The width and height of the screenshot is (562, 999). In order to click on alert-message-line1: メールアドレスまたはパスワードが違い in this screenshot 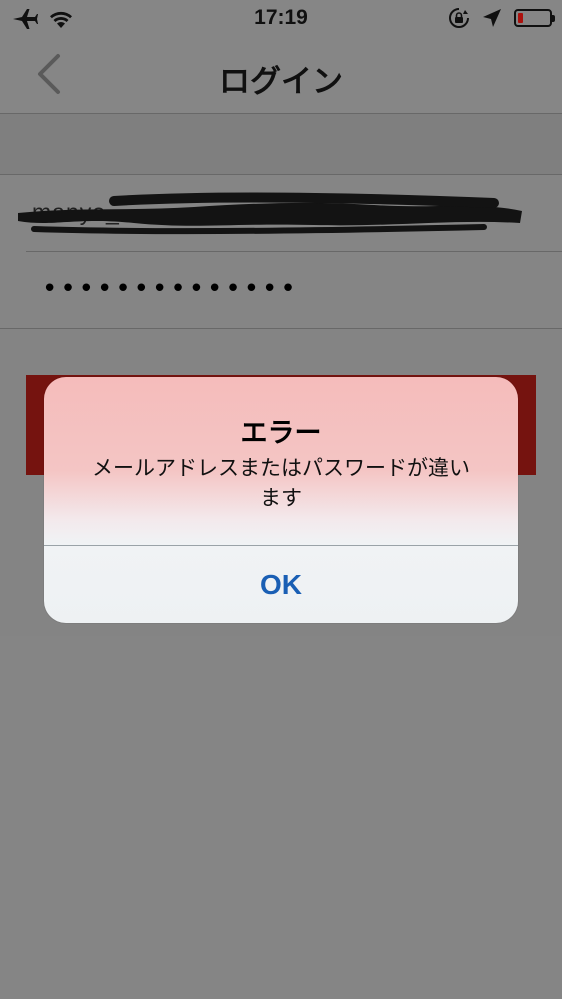, I will do `click(281, 468)`.